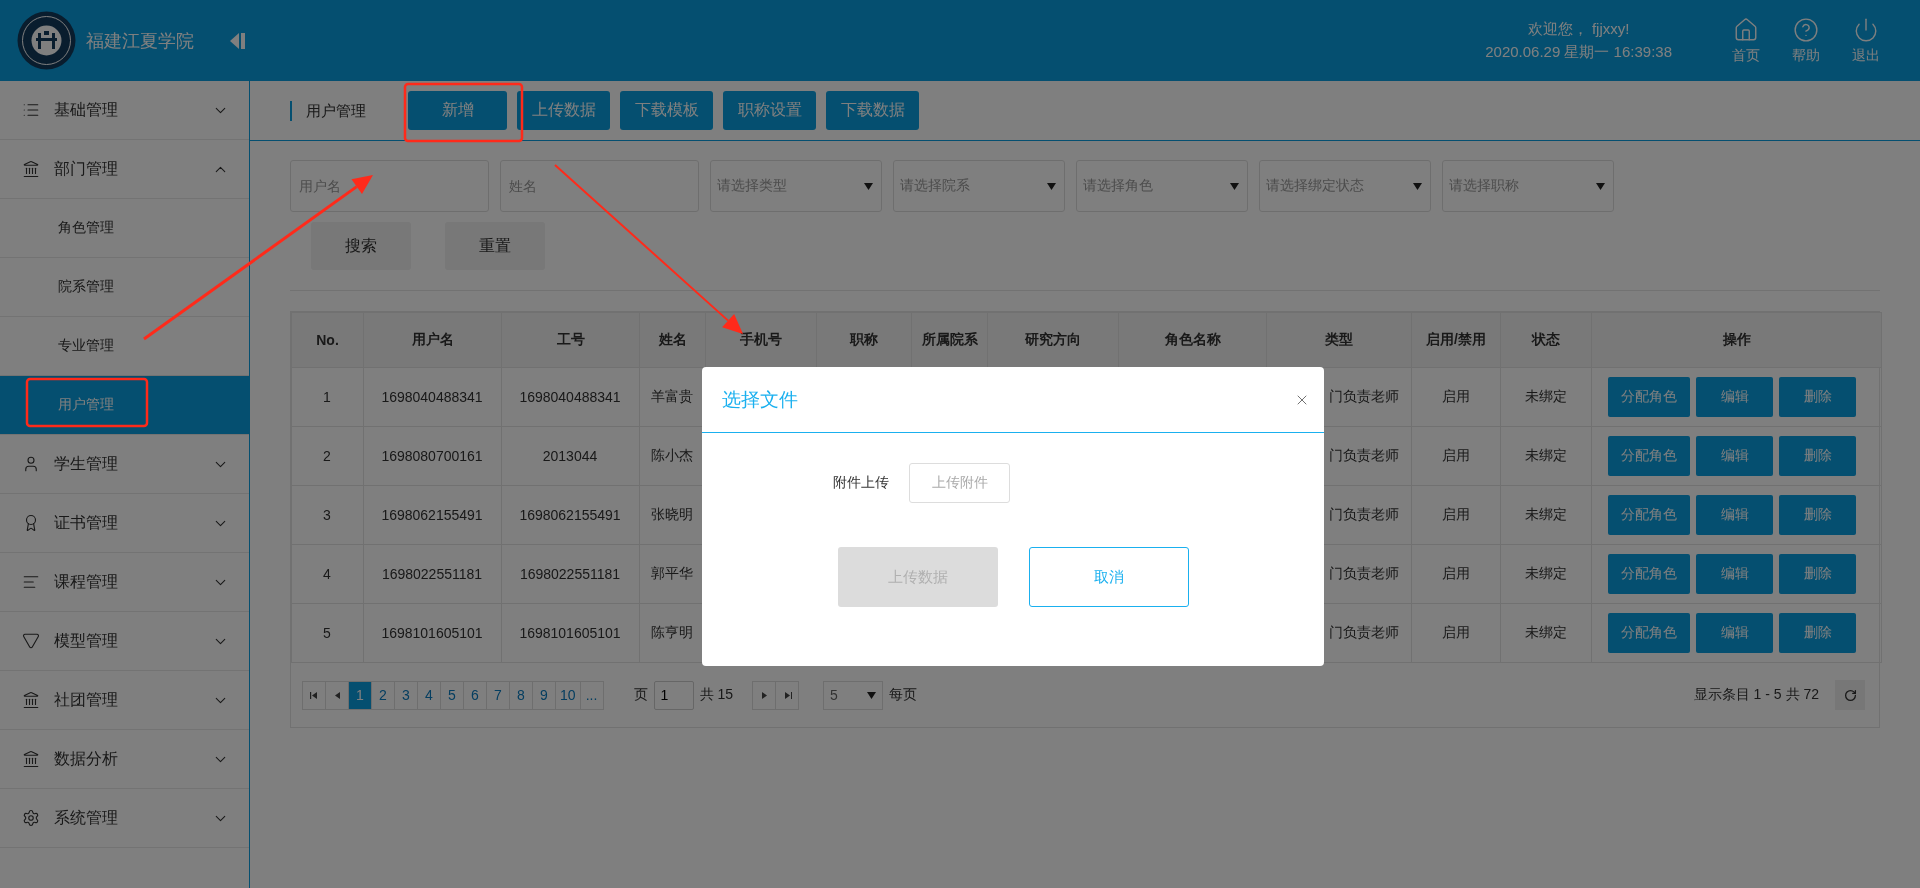  I want to click on table-cell: 1698080700161, so click(432, 456).